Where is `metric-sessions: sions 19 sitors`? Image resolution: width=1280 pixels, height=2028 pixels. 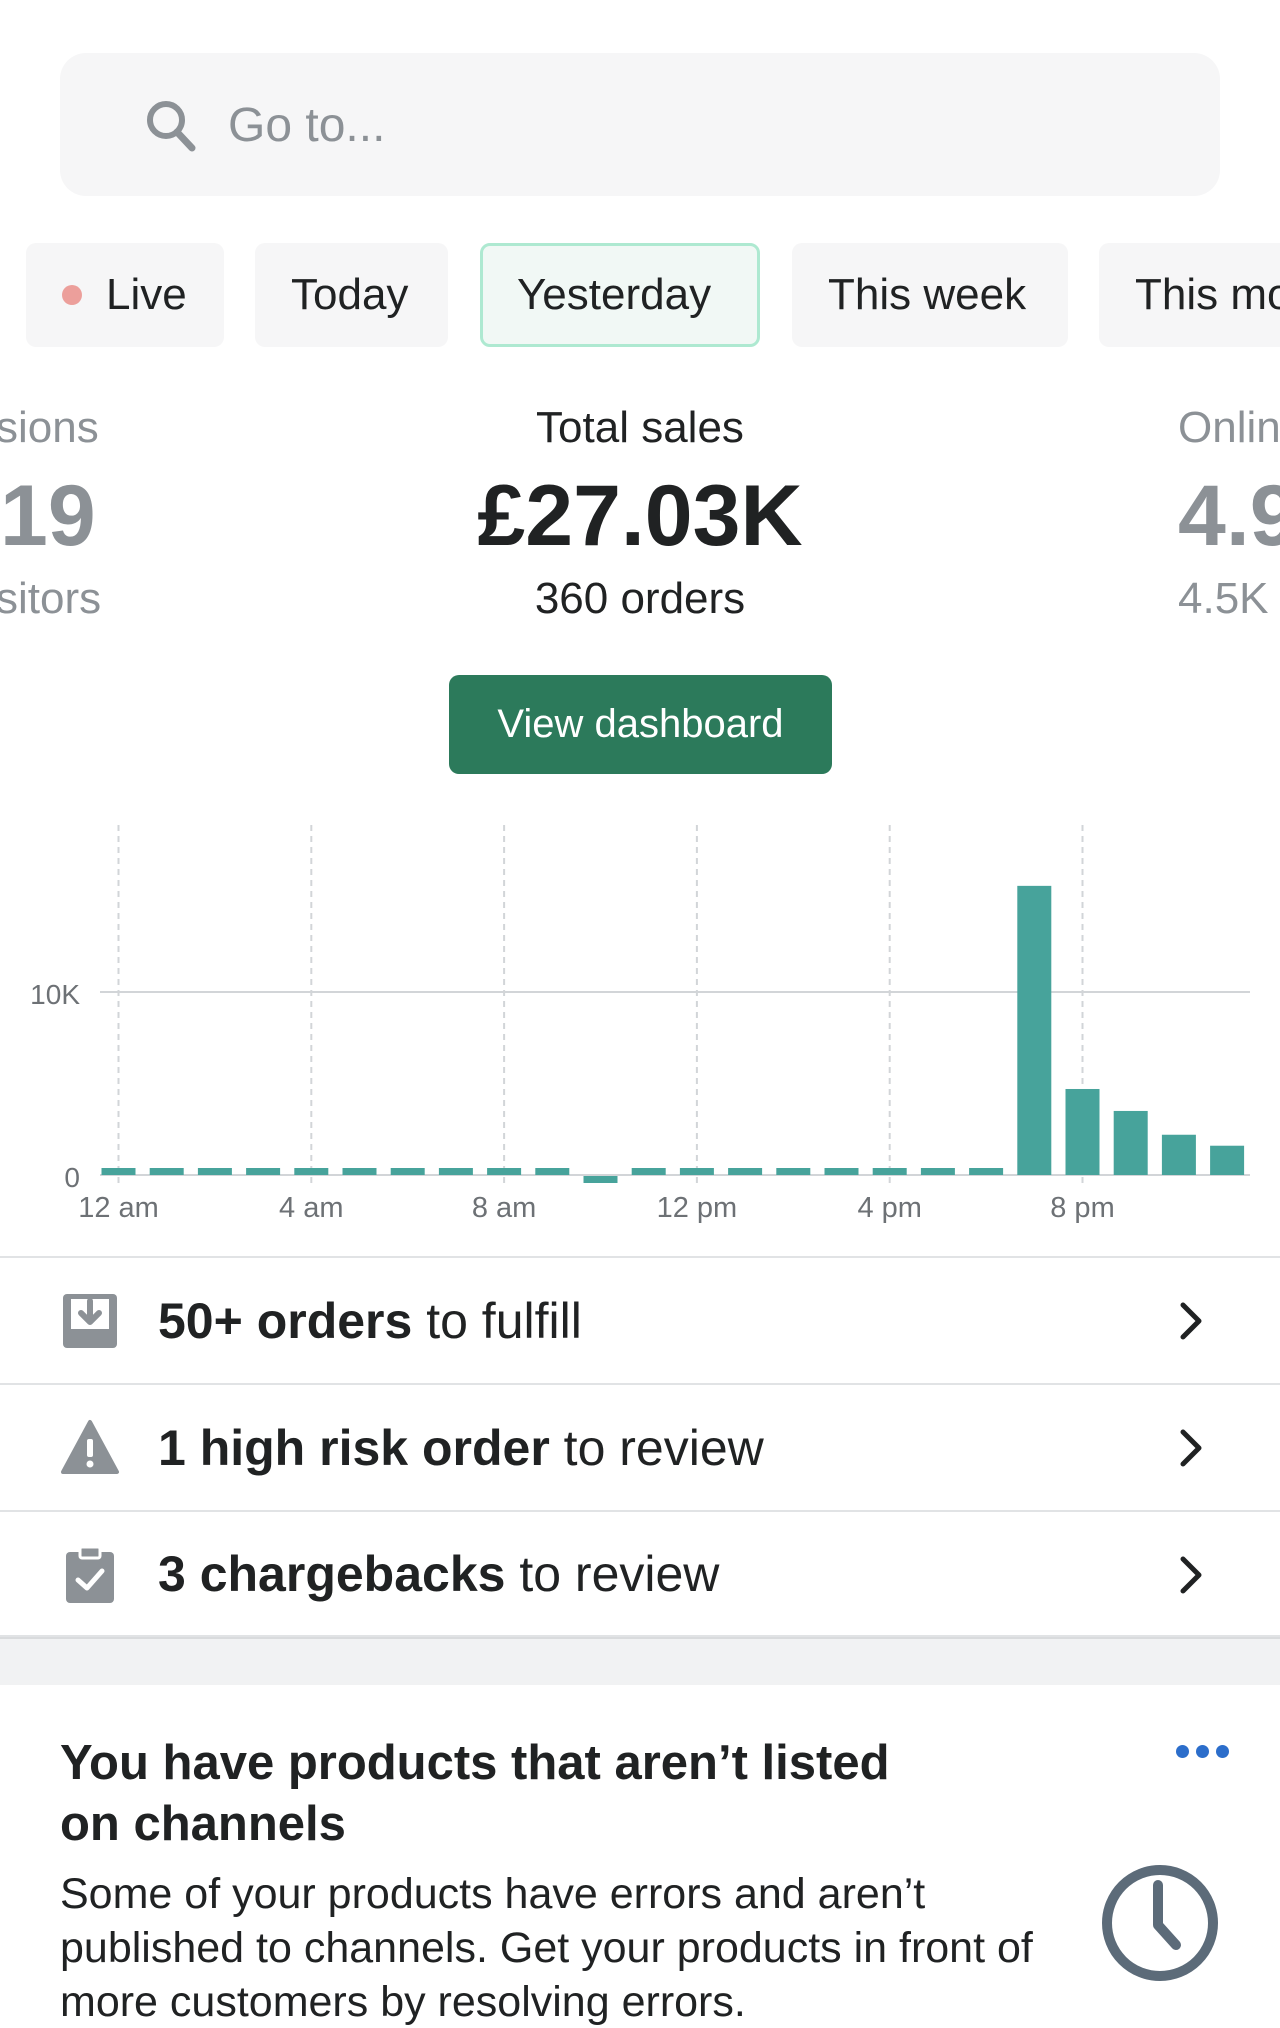
metric-sessions: sions 19 sitors is located at coordinates (53, 513).